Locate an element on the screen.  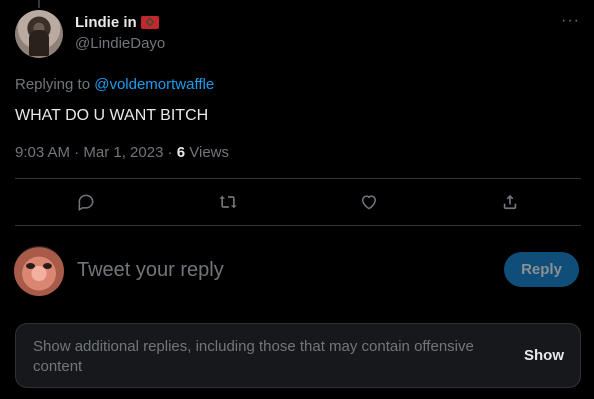
author-display-name: Lindie in is located at coordinates (106, 22).